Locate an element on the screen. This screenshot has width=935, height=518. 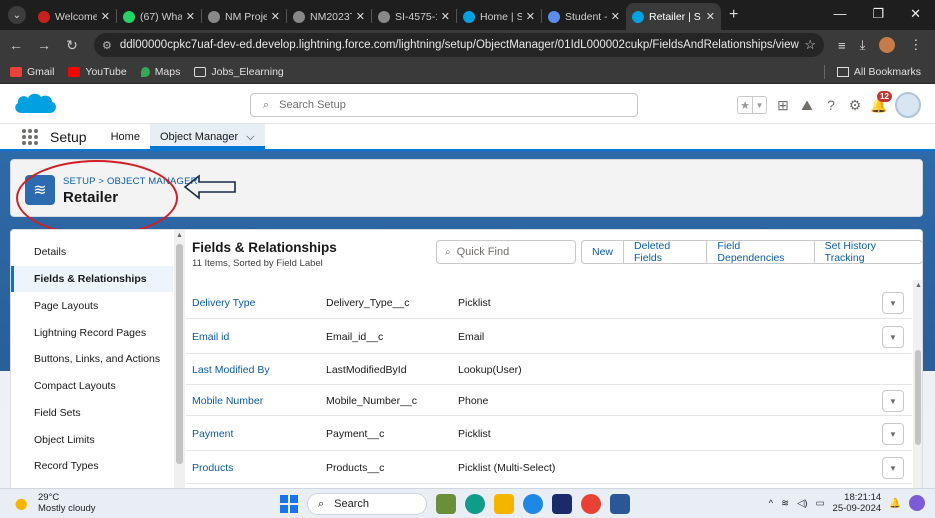
trailhead-icon: ⛰ is located at coordinates (807, 105).